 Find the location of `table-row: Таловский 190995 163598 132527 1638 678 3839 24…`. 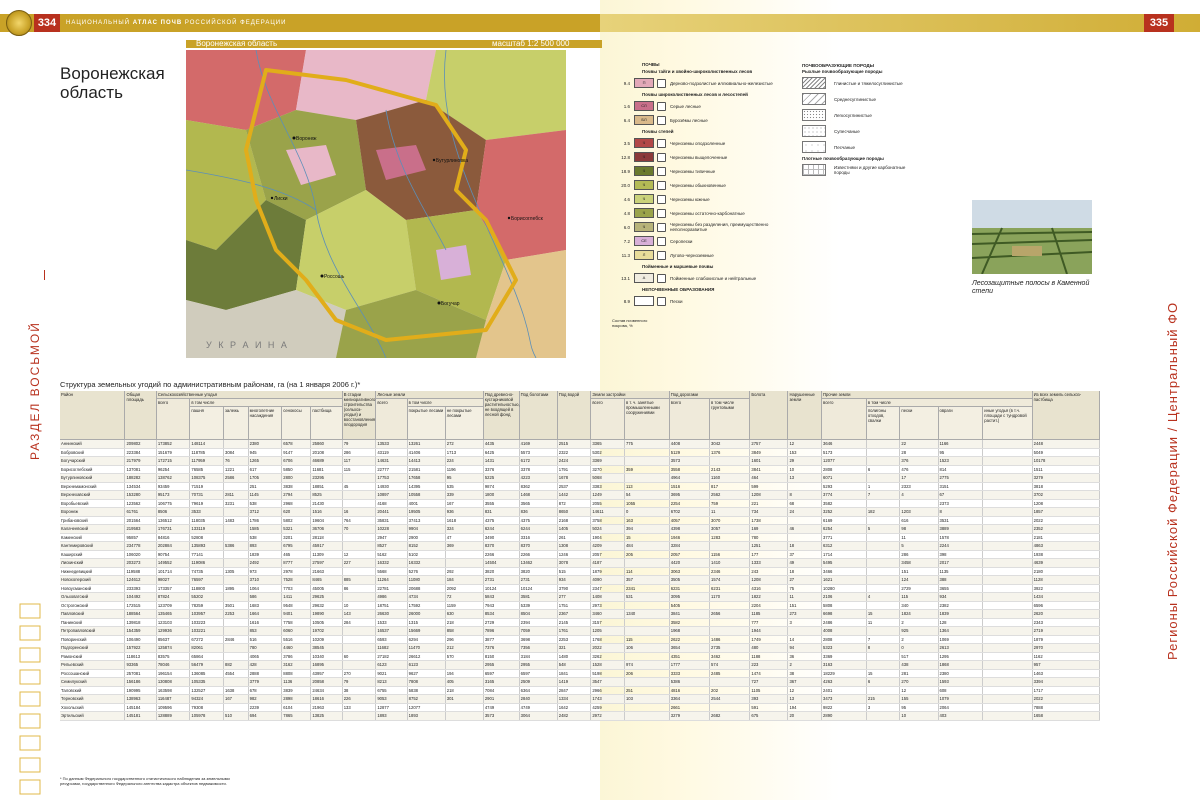

table-row: Таловский 190995 163598 132527 1638 678 3839 24… is located at coordinates (580, 690).